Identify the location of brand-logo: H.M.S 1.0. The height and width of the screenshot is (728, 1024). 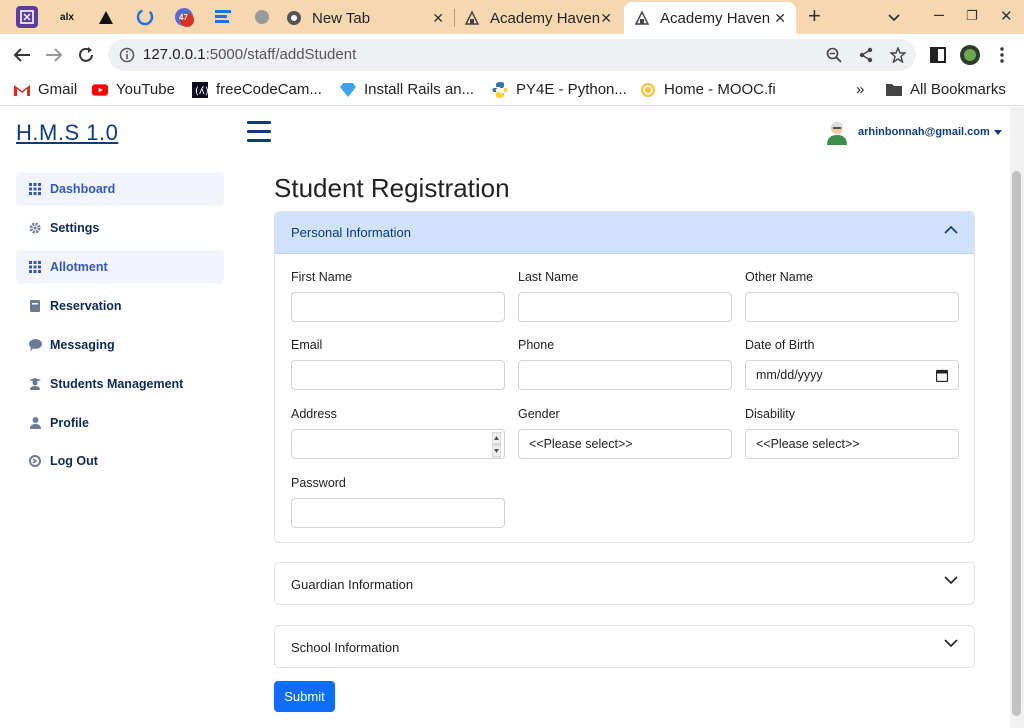
(67, 133).